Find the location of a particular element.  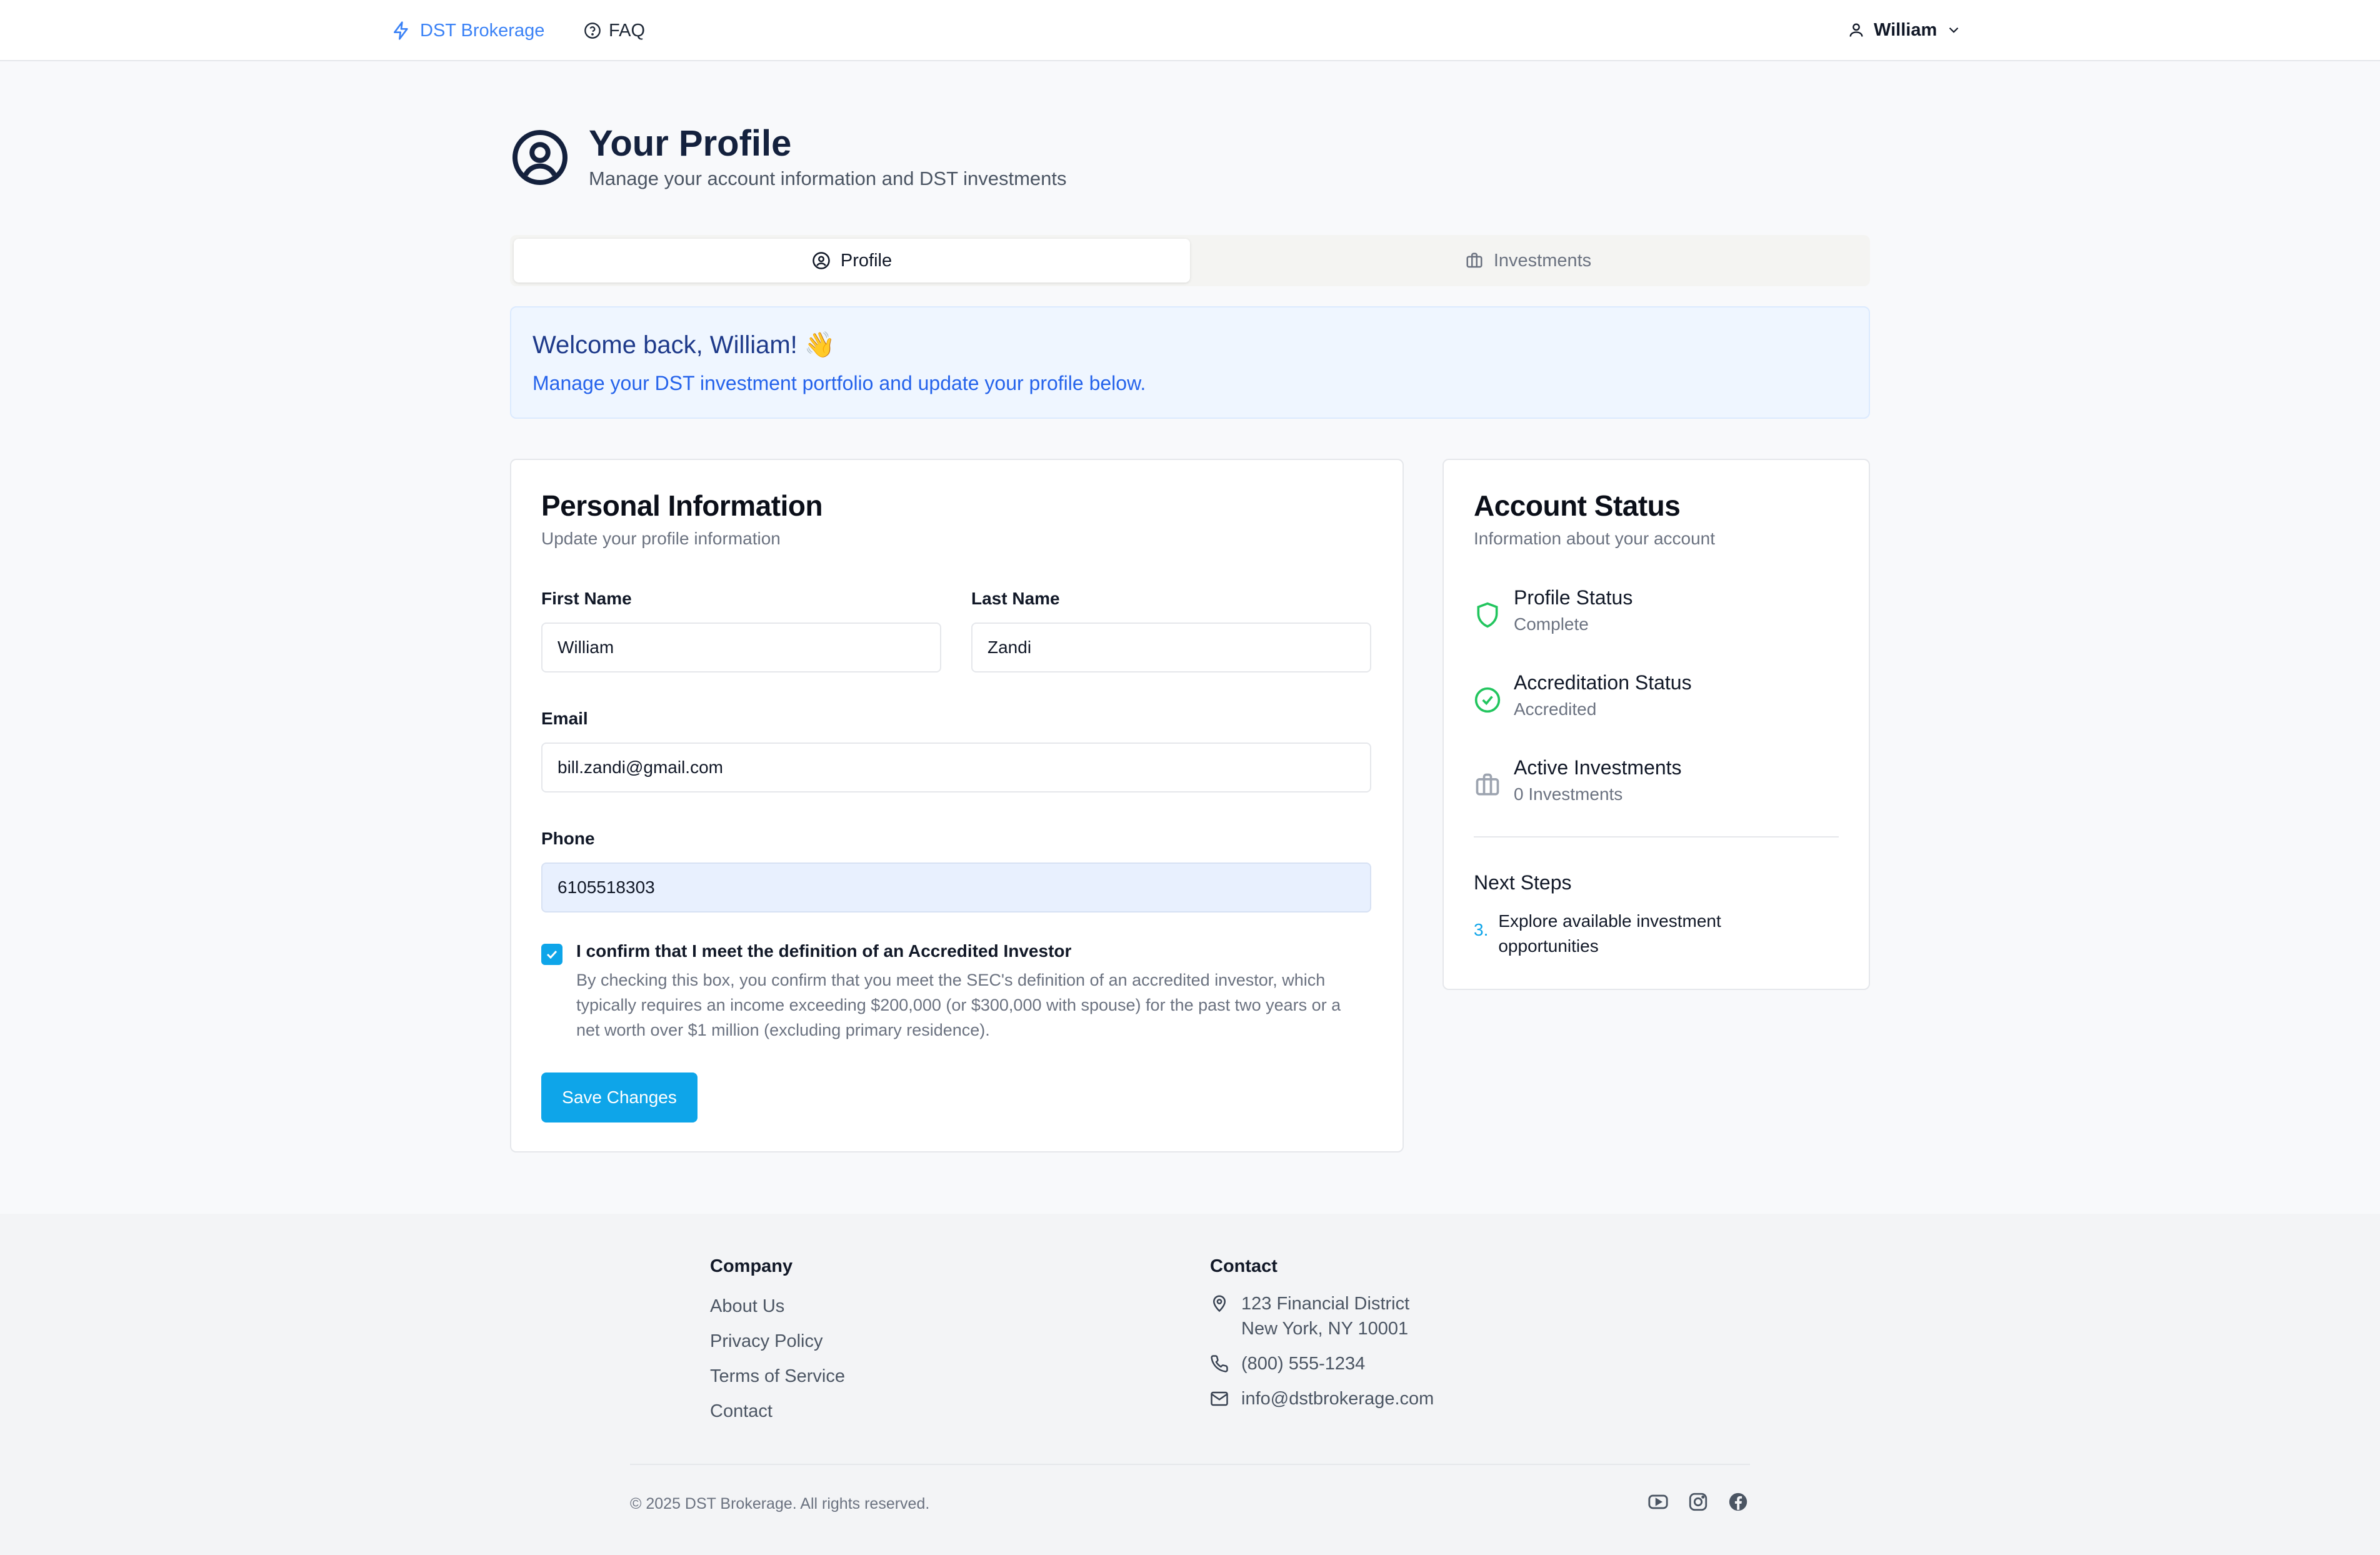

help-circle-icon is located at coordinates (592, 31).